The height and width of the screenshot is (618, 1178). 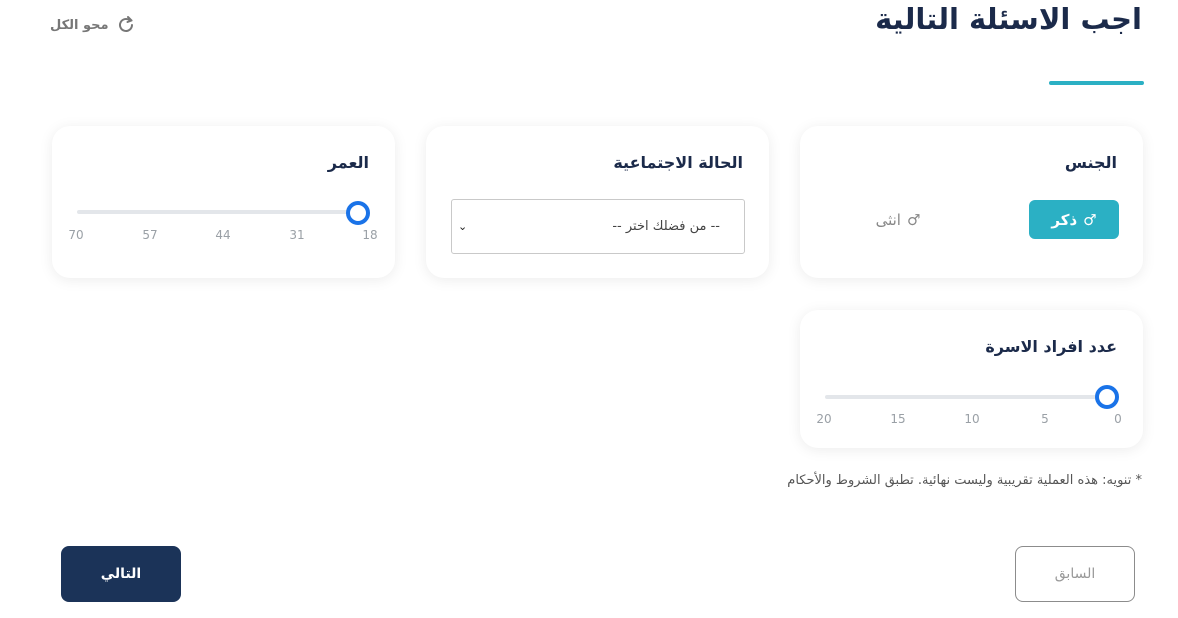 What do you see at coordinates (1096, 83) in the screenshot?
I see `title-underline` at bounding box center [1096, 83].